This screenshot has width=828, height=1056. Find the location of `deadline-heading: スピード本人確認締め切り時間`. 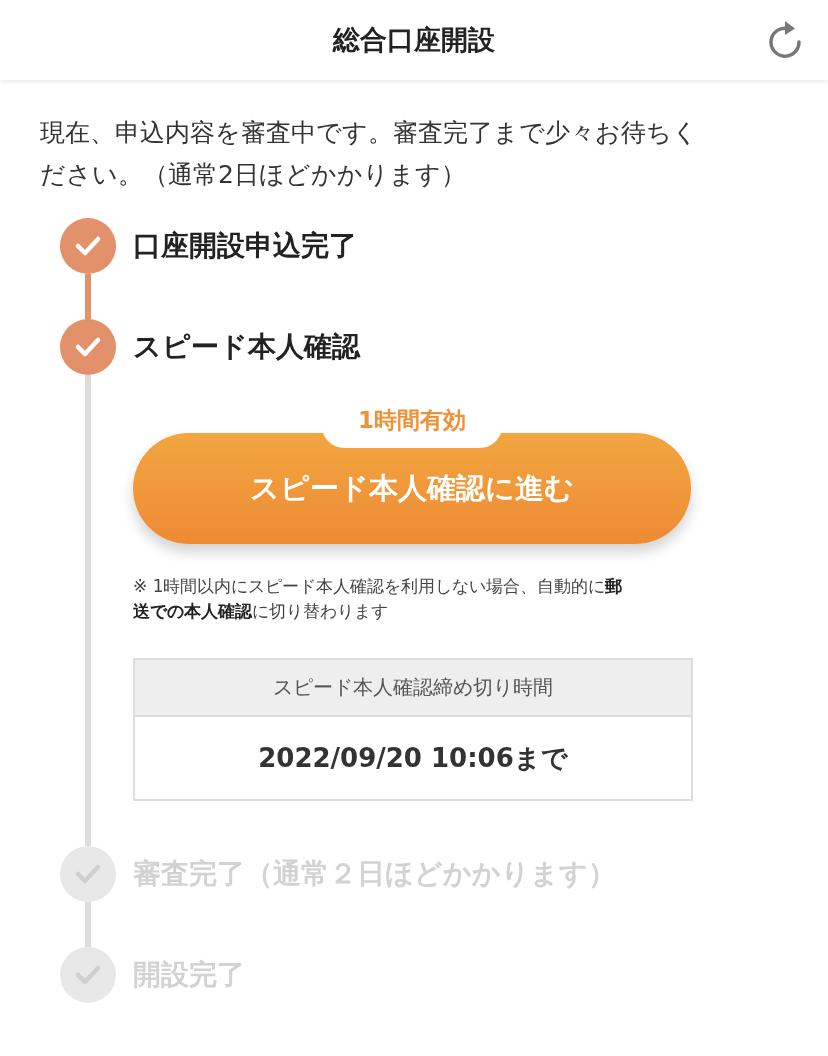

deadline-heading: スピード本人確認締め切り時間 is located at coordinates (413, 688).